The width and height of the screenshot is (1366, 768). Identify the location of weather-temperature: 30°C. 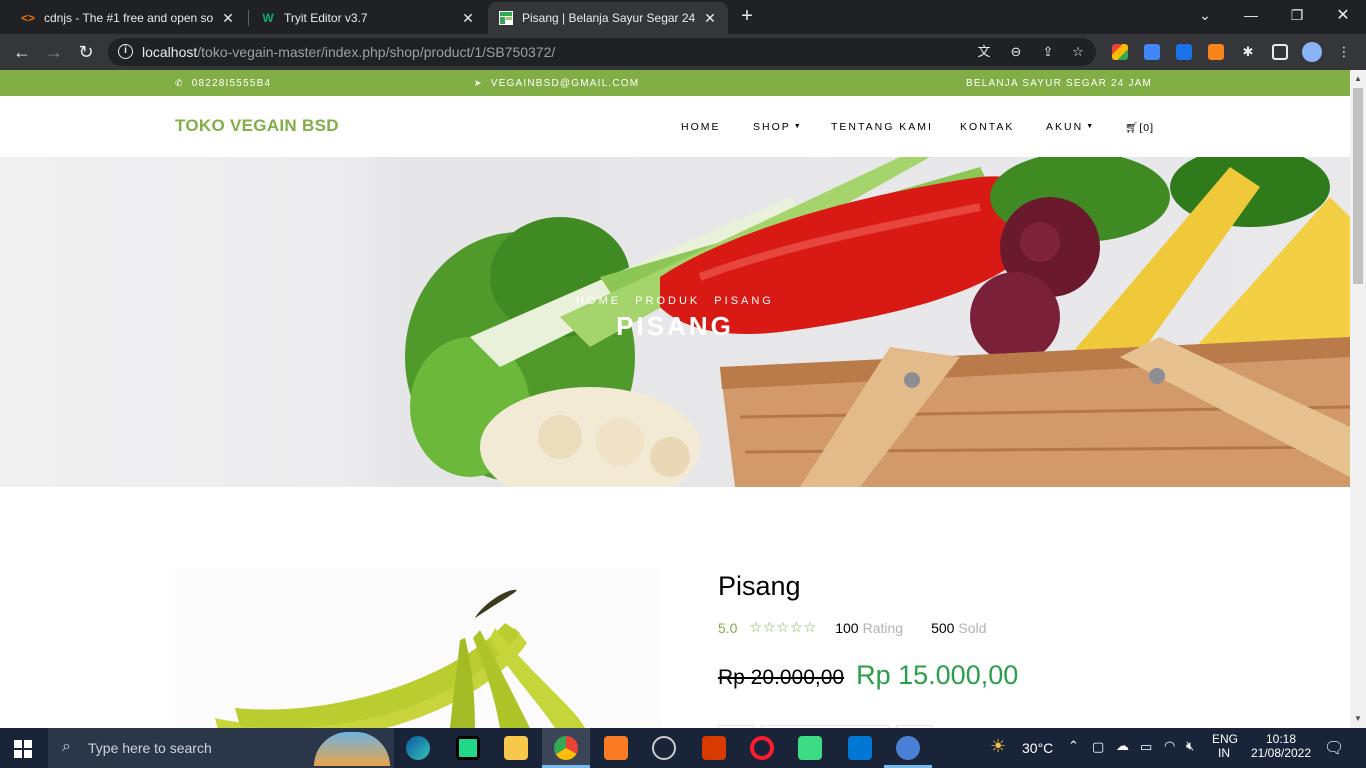
(1037, 748).